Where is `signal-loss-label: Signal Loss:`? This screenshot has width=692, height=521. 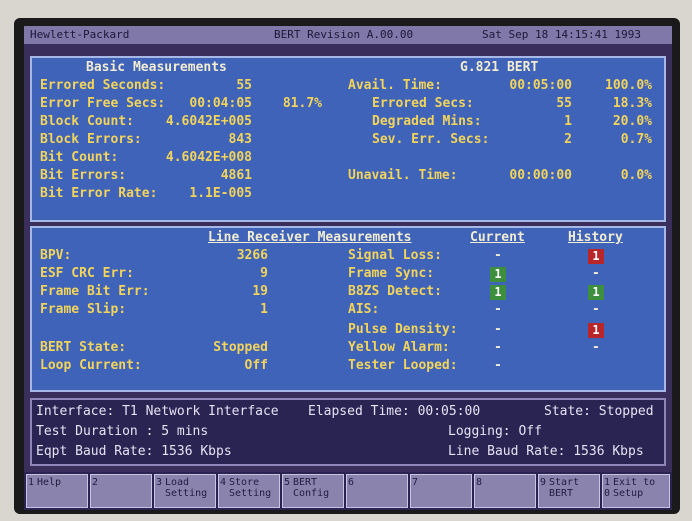
signal-loss-label: Signal Loss: is located at coordinates (395, 255).